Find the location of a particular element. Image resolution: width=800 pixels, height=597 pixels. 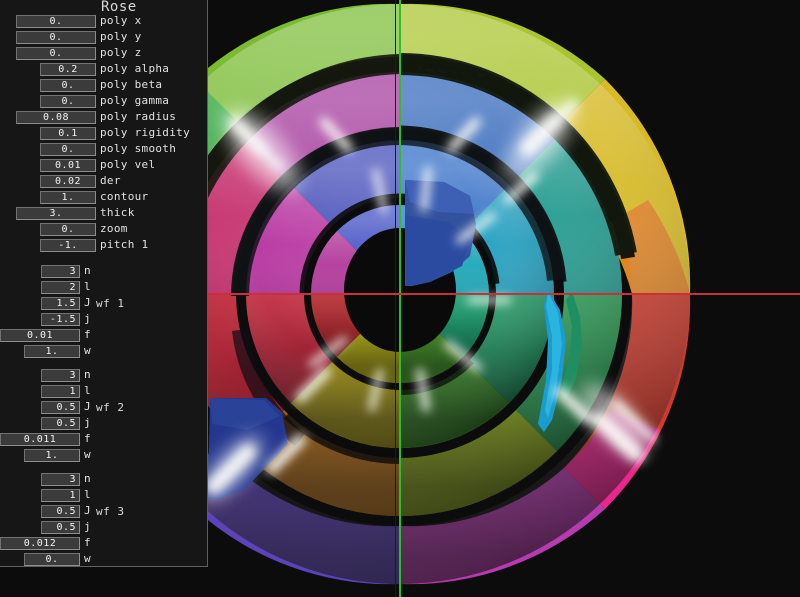

param-poly-vel-row: 0.01 poly vel is located at coordinates (97, 165).